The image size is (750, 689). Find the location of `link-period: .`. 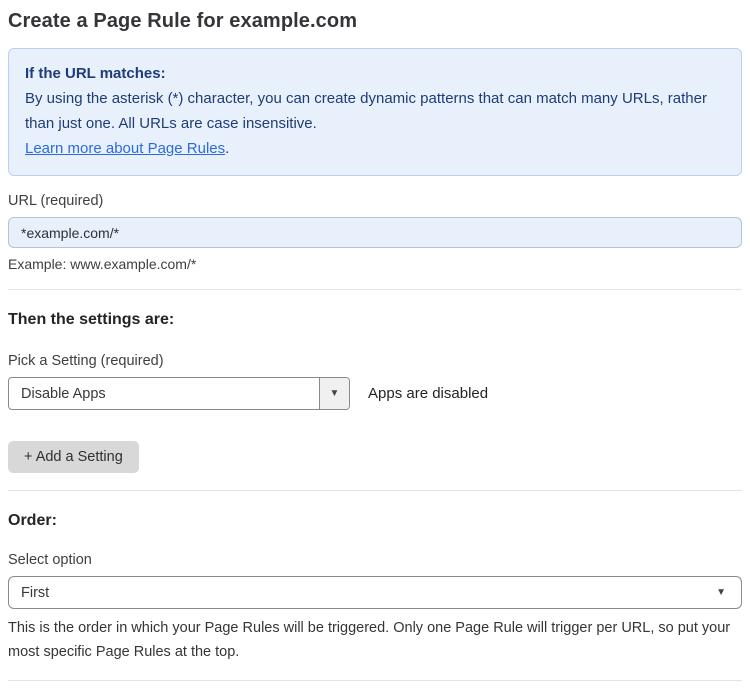

link-period: . is located at coordinates (227, 148).